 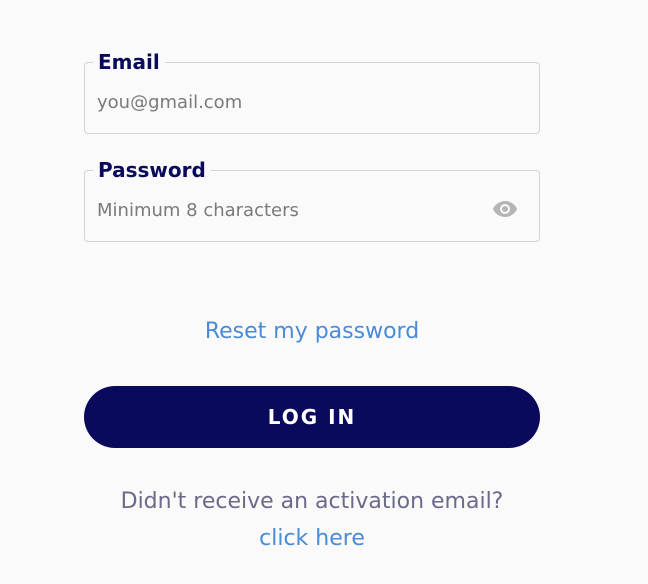 What do you see at coordinates (287, 102) in the screenshot?
I see `email-input` at bounding box center [287, 102].